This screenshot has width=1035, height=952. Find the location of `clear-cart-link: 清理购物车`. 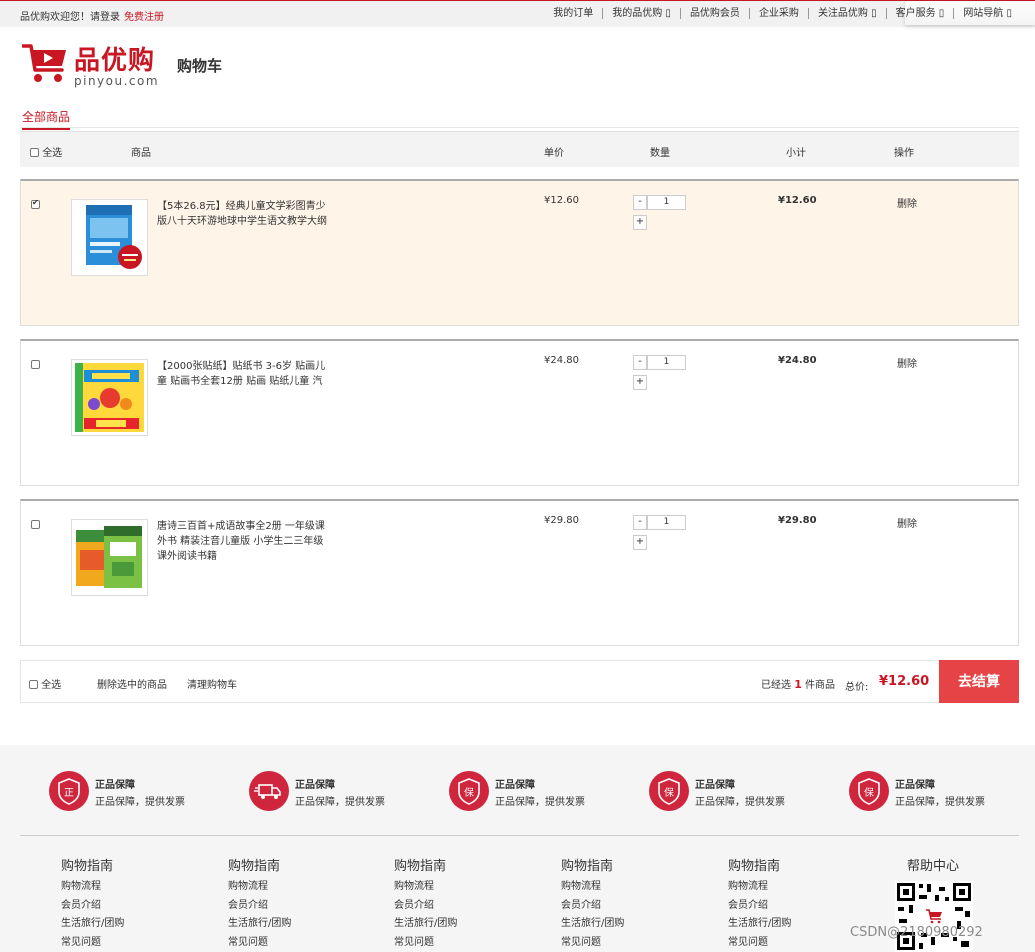

clear-cart-link: 清理购物车 is located at coordinates (212, 683).